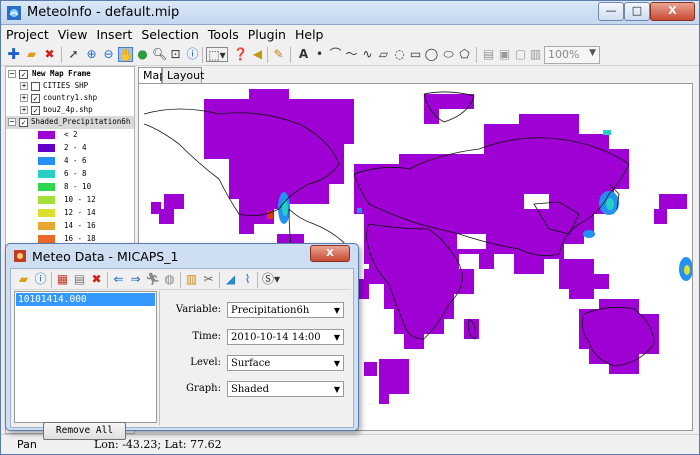  What do you see at coordinates (266, 33) in the screenshot?
I see `menu-plugin: Plugin` at bounding box center [266, 33].